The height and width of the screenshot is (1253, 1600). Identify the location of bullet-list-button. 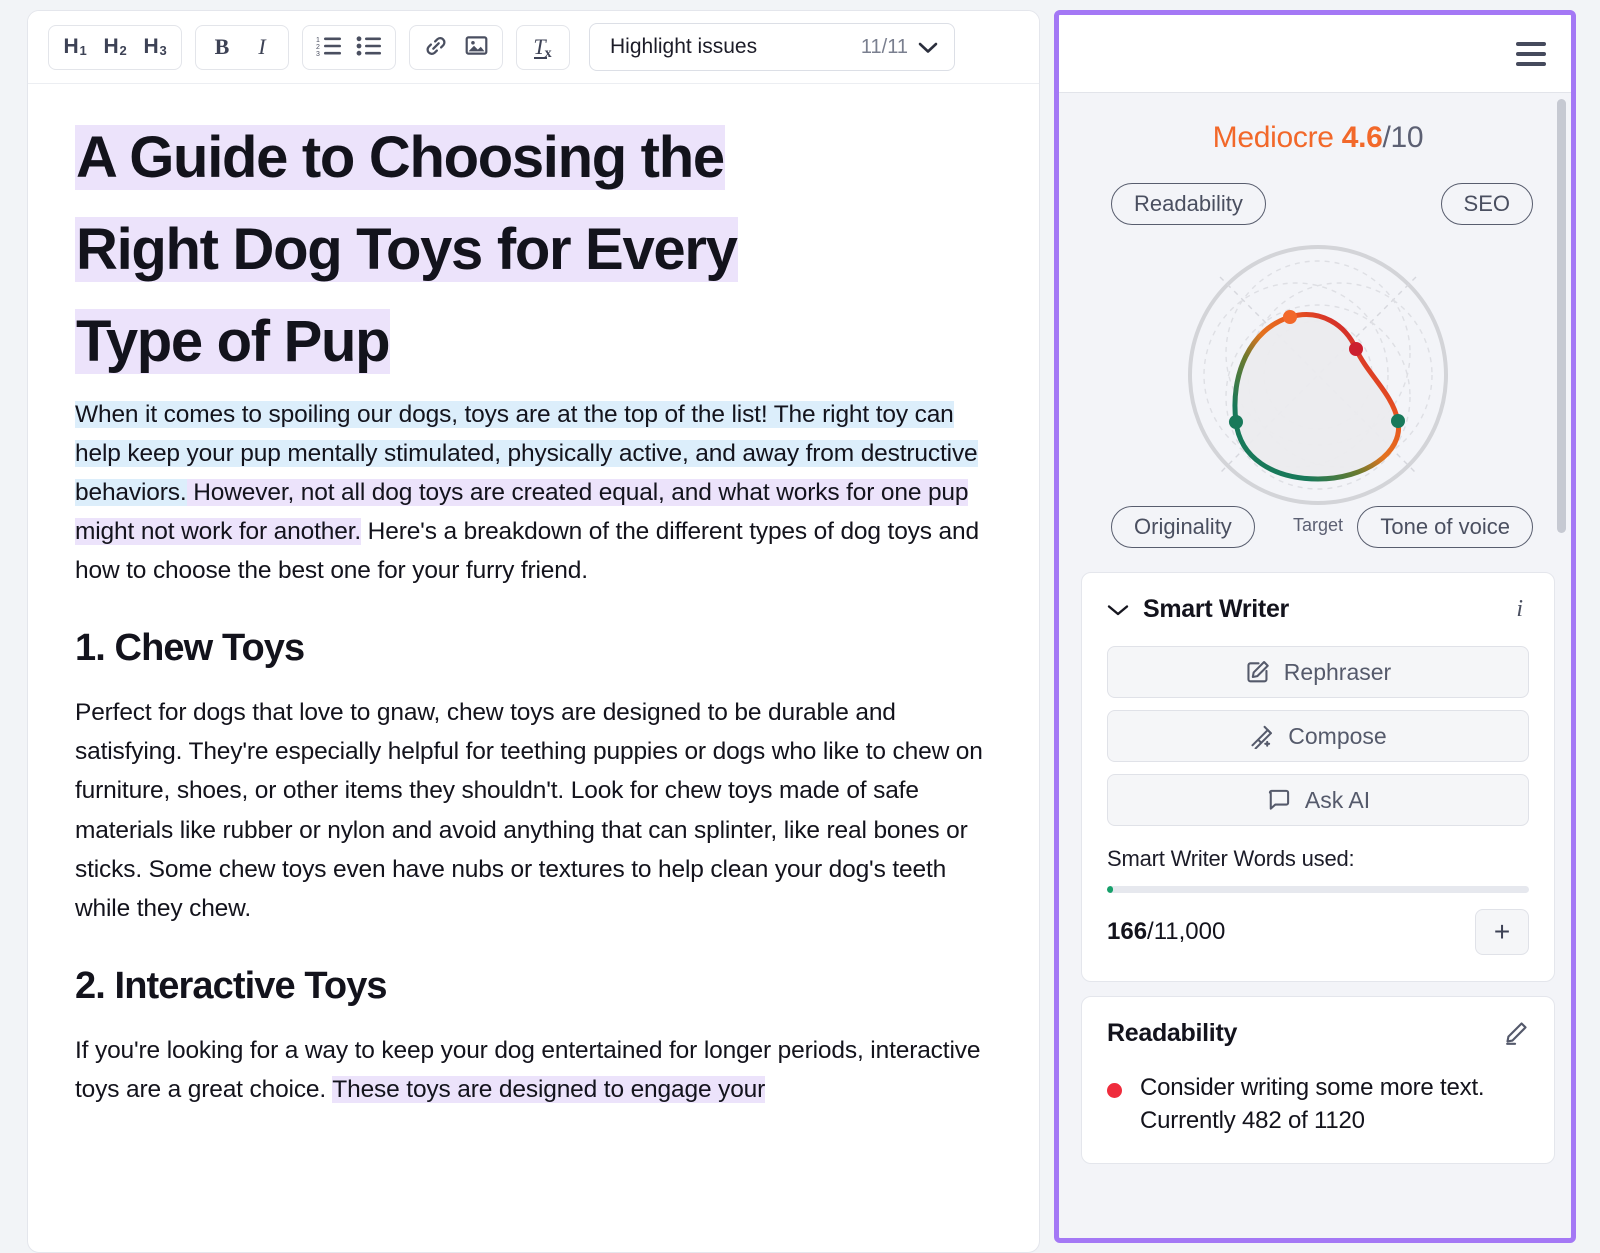
(369, 47).